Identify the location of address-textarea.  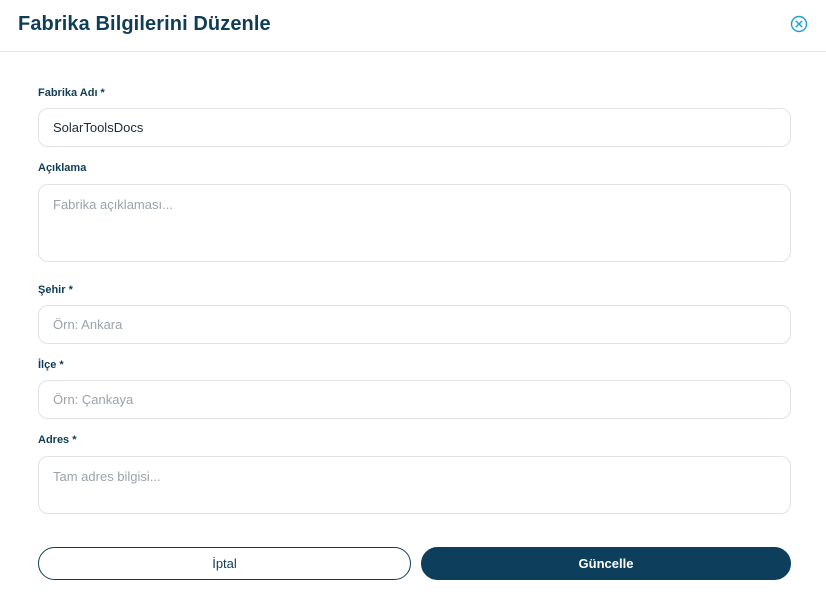
(414, 485).